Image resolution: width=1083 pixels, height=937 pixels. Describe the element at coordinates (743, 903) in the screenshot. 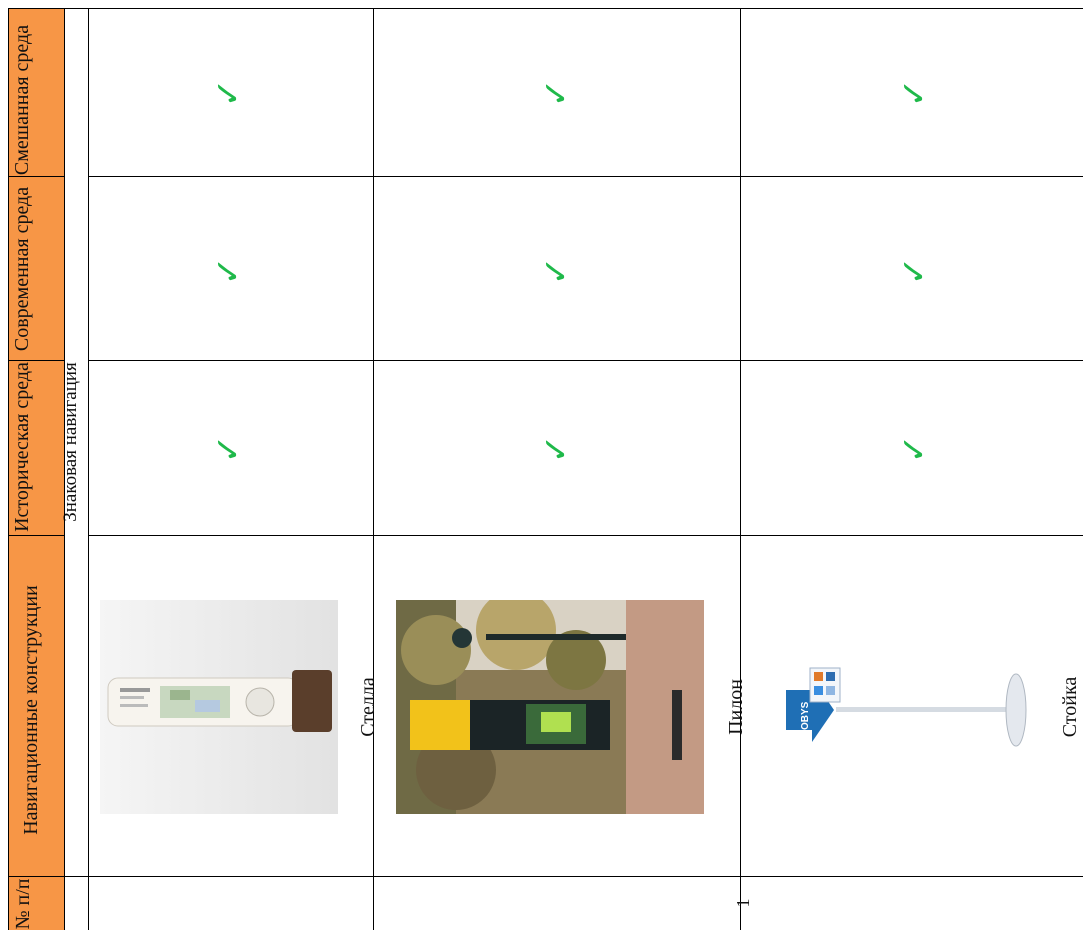

I see `row-number-3: 1` at that location.